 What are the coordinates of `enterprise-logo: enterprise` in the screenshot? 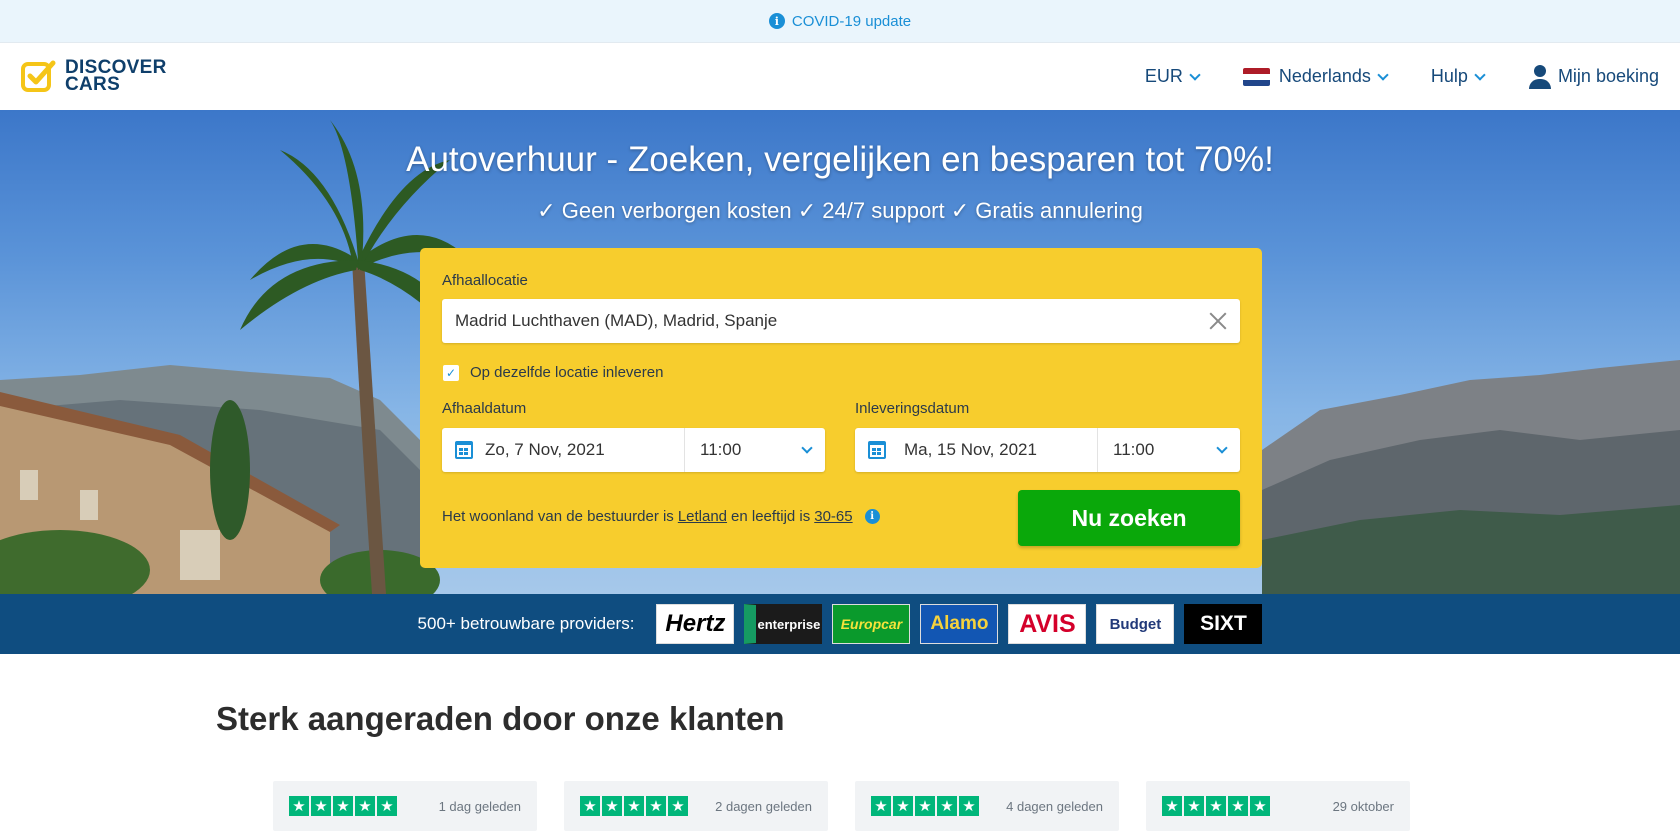 It's located at (783, 624).